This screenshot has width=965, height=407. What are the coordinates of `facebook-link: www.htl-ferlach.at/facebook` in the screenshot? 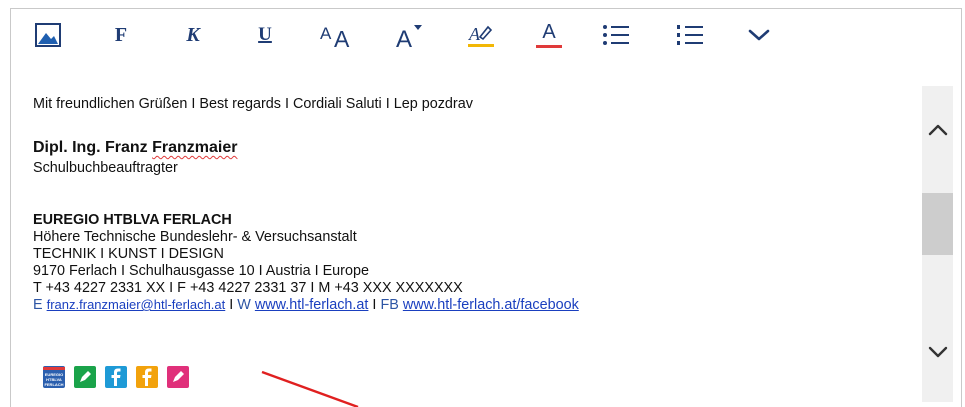 It's located at (491, 305).